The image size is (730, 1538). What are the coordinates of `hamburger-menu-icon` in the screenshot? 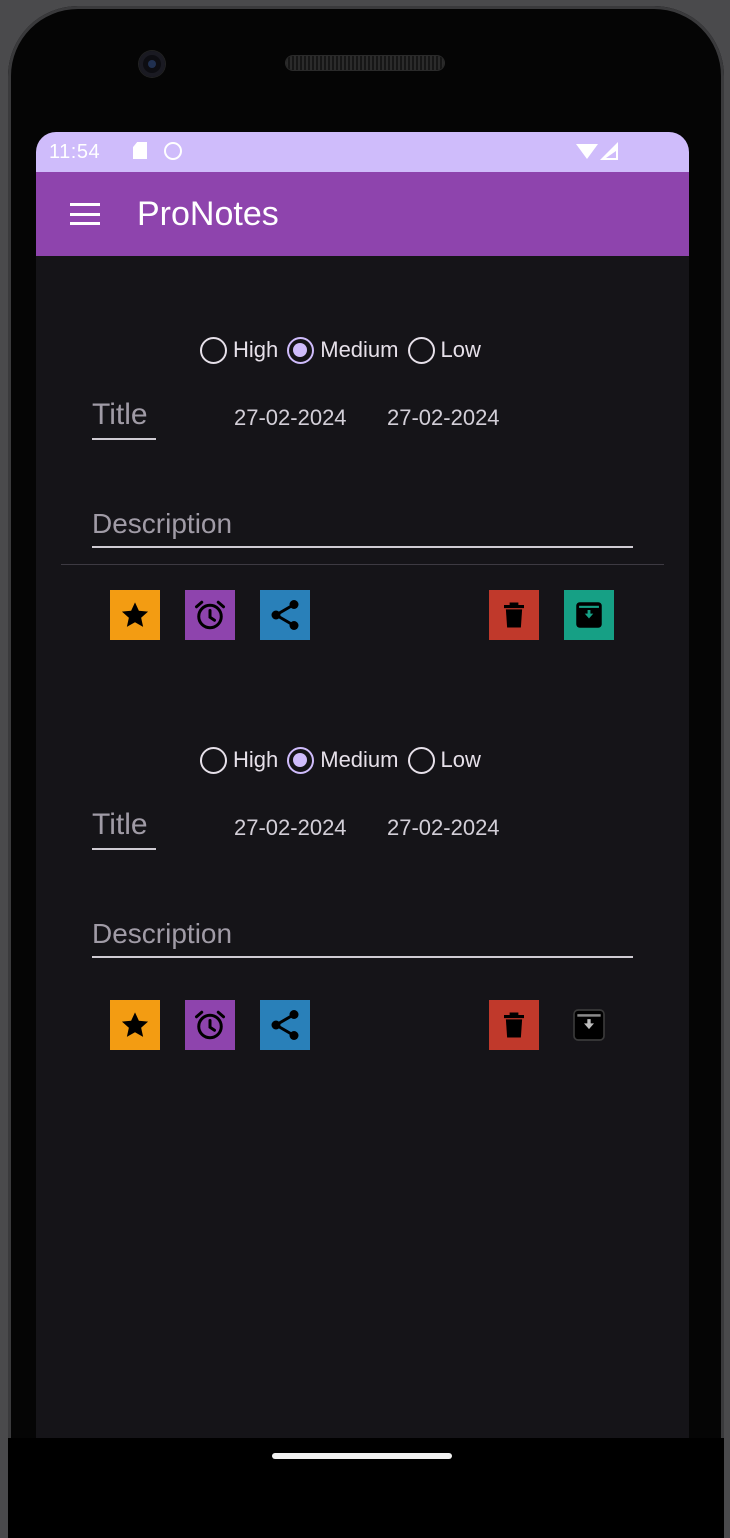 It's located at (85, 214).